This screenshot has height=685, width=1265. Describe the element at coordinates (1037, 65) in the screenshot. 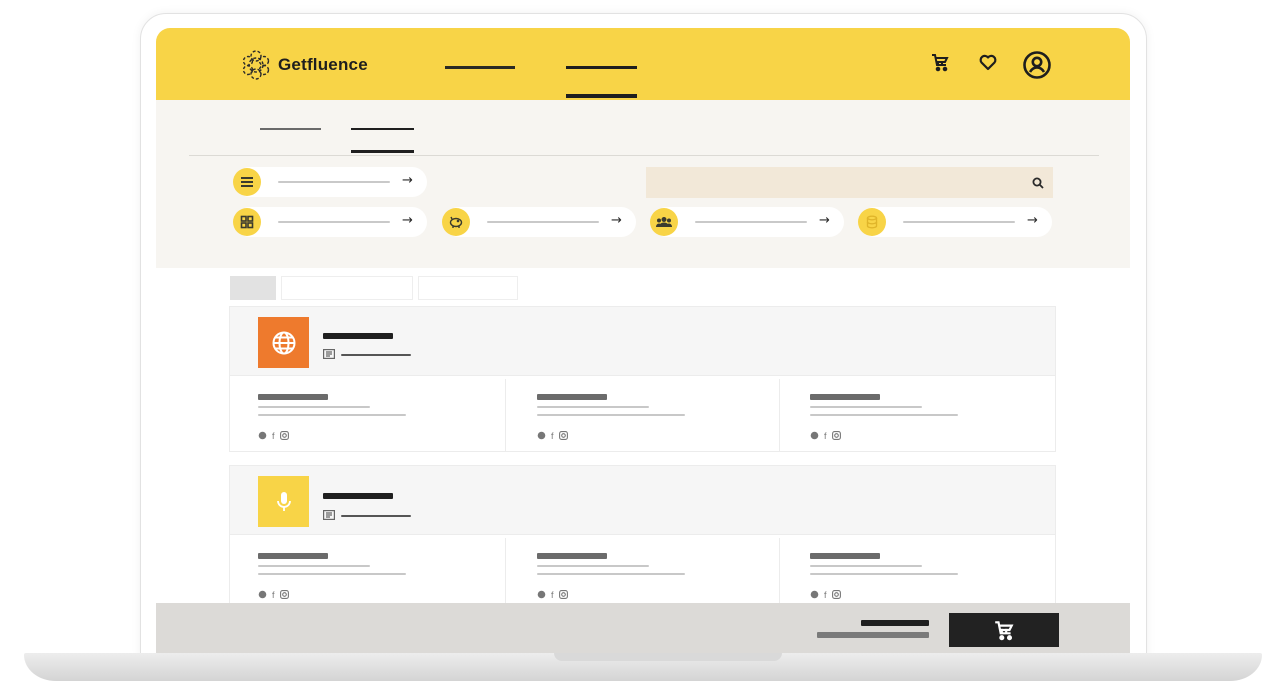

I see `user-icon` at that location.